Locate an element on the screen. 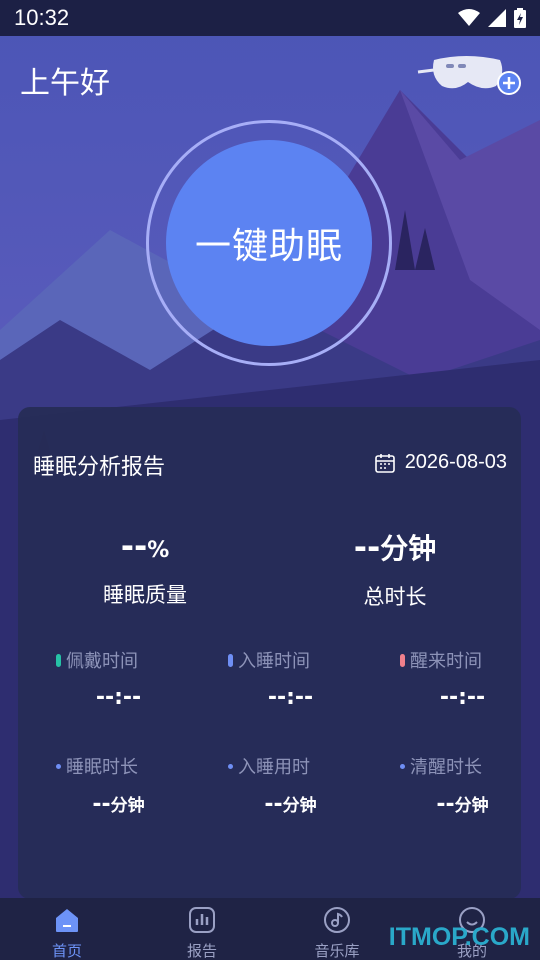 Image resolution: width=540 pixels, height=960 pixels. sleep-quality-unit: % is located at coordinates (158, 550).